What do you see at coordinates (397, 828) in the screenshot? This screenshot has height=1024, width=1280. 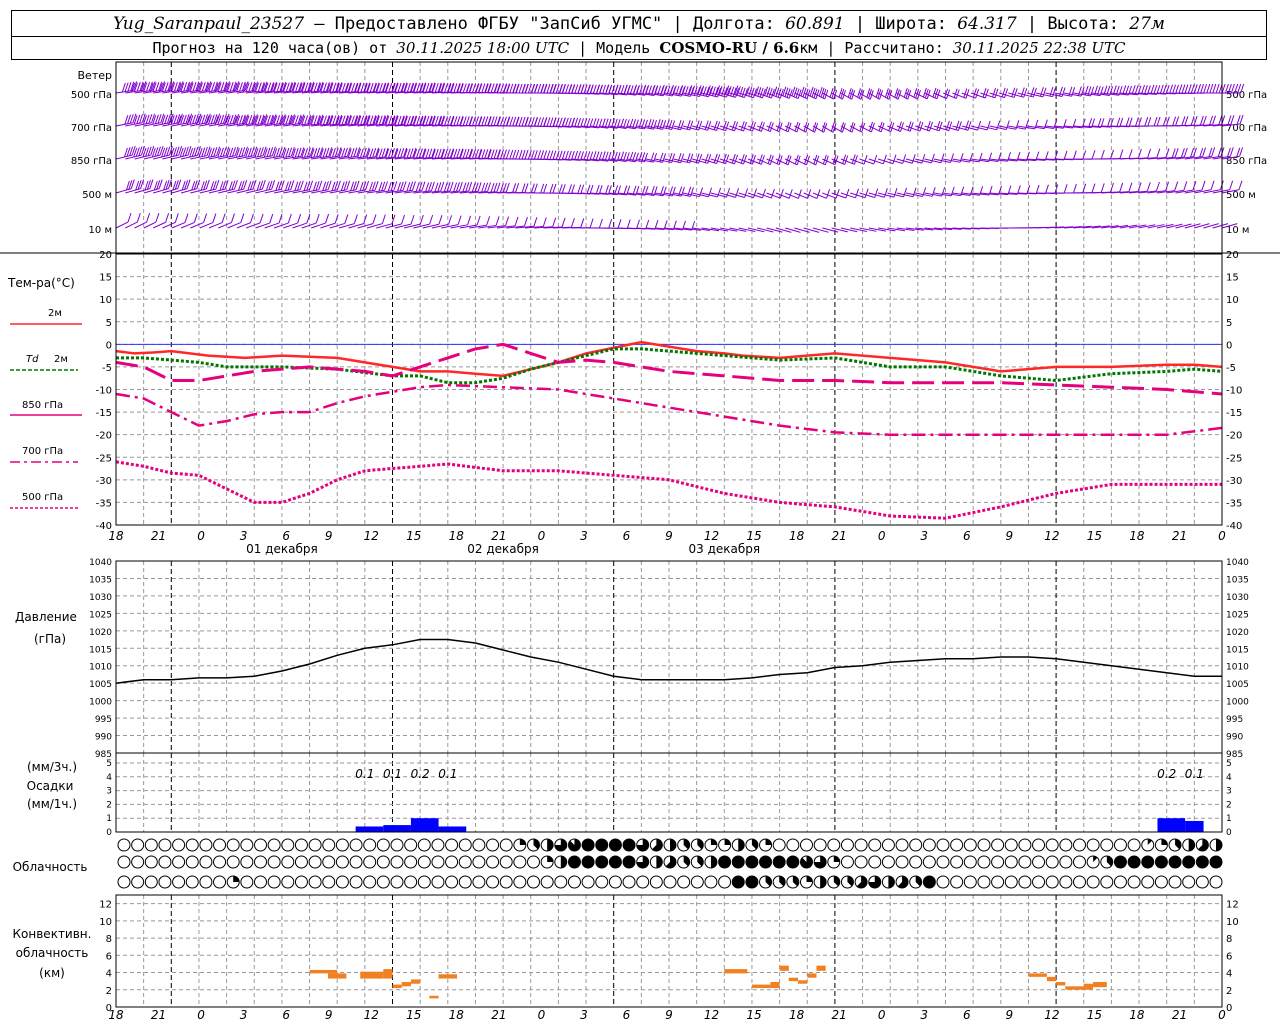 I see `precip-bar` at bounding box center [397, 828].